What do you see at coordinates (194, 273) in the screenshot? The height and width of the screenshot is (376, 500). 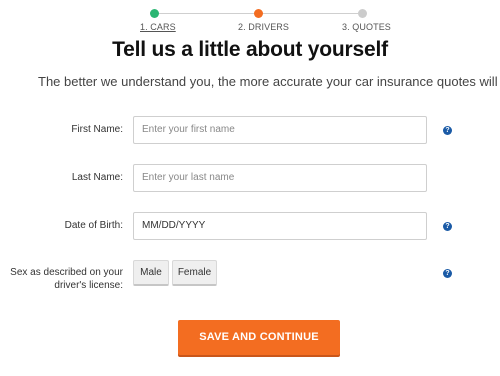 I see `sex-female-button: Female` at bounding box center [194, 273].